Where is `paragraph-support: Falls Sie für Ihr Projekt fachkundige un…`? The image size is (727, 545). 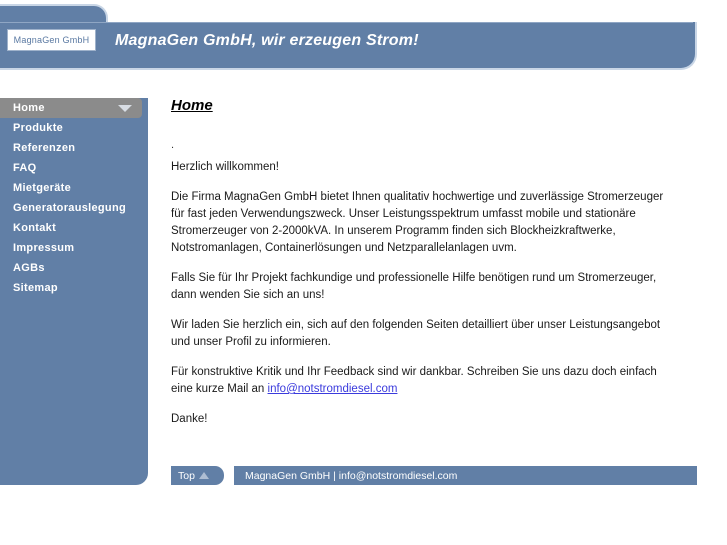
paragraph-support: Falls Sie für Ihr Projekt fachkundige un… is located at coordinates (414, 286).